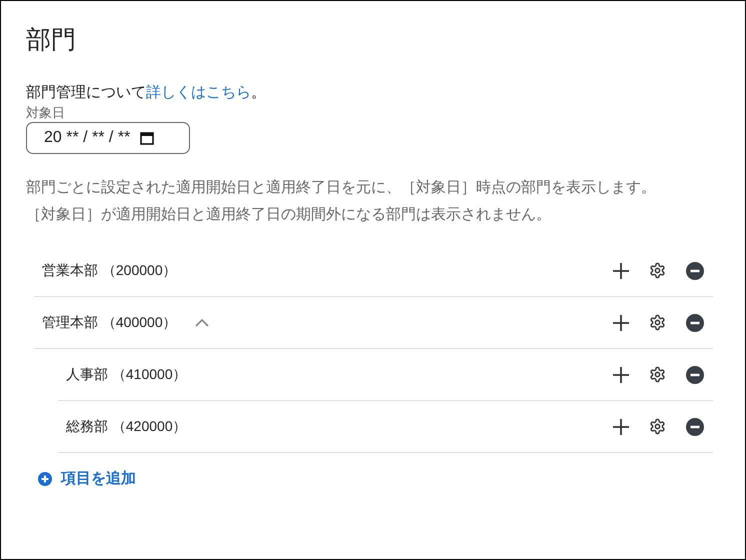 This screenshot has width=746, height=560. What do you see at coordinates (109, 323) in the screenshot?
I see `department-name: 管理本部 （400000）` at bounding box center [109, 323].